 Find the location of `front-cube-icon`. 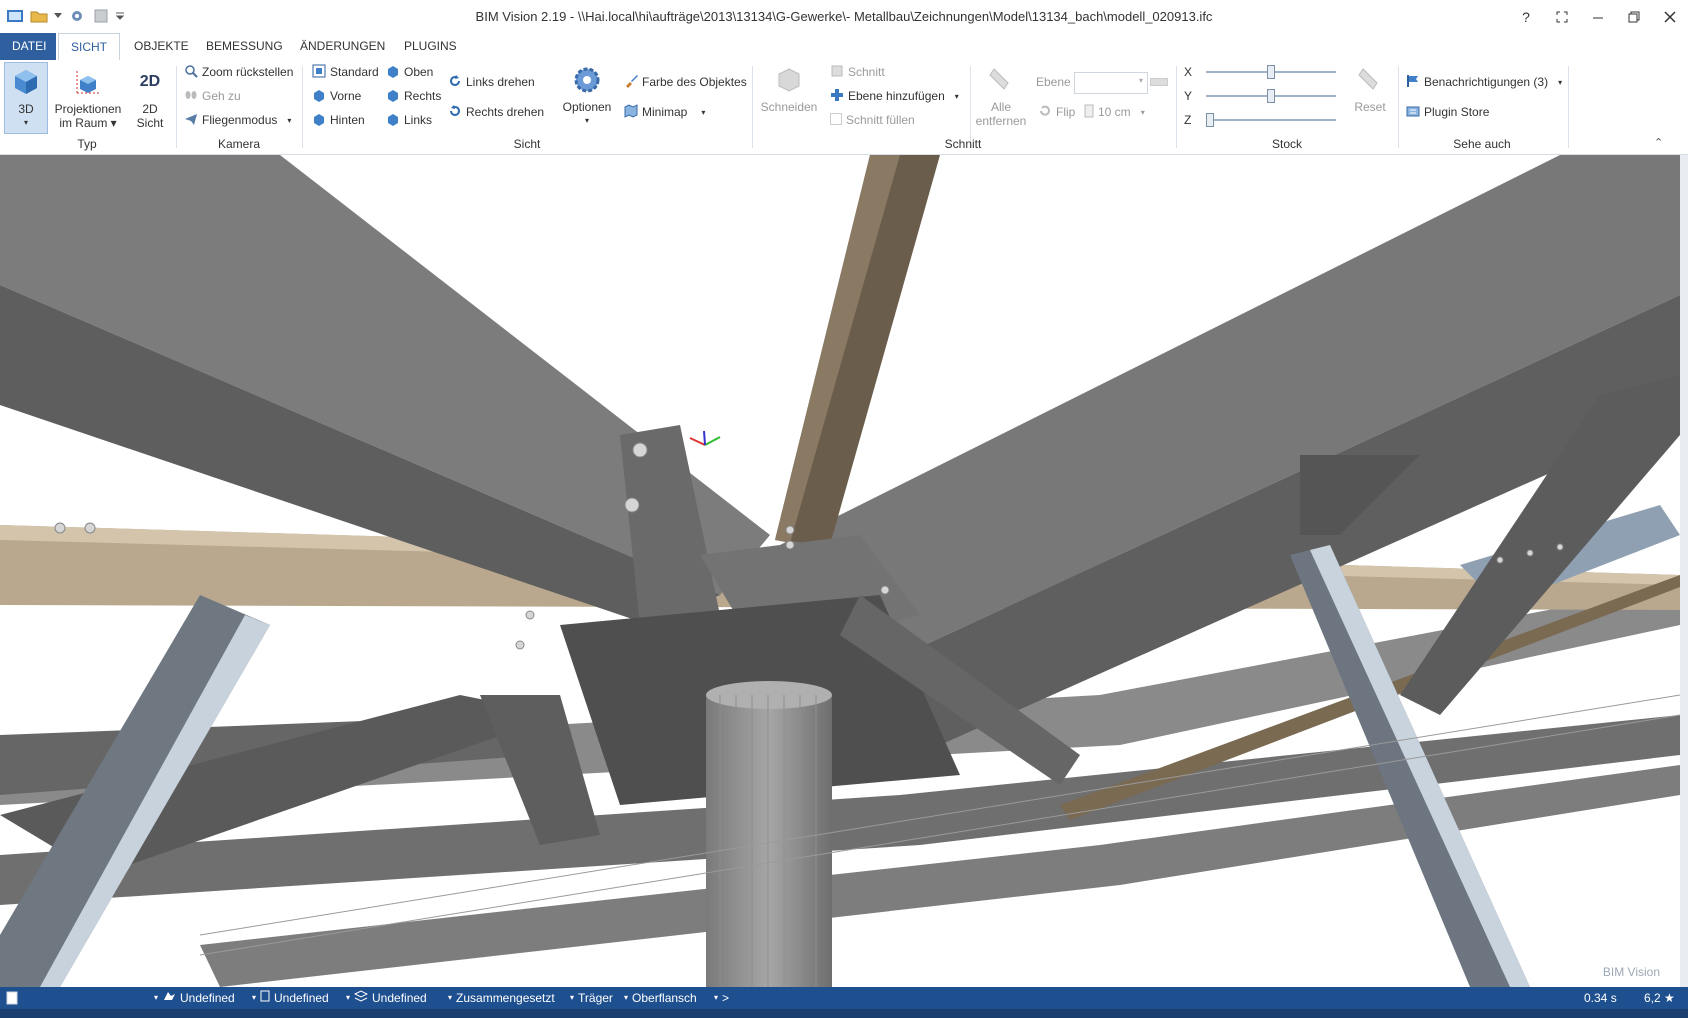

front-cube-icon is located at coordinates (319, 96).